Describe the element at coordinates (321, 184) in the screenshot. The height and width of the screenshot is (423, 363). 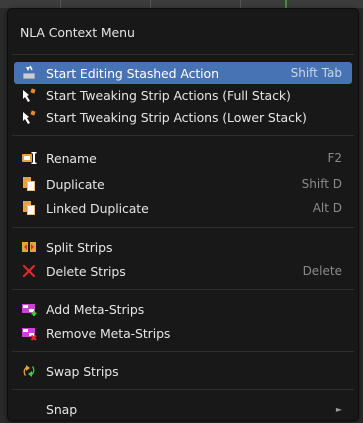
I see `menu-item-shortcut: Shift D` at that location.